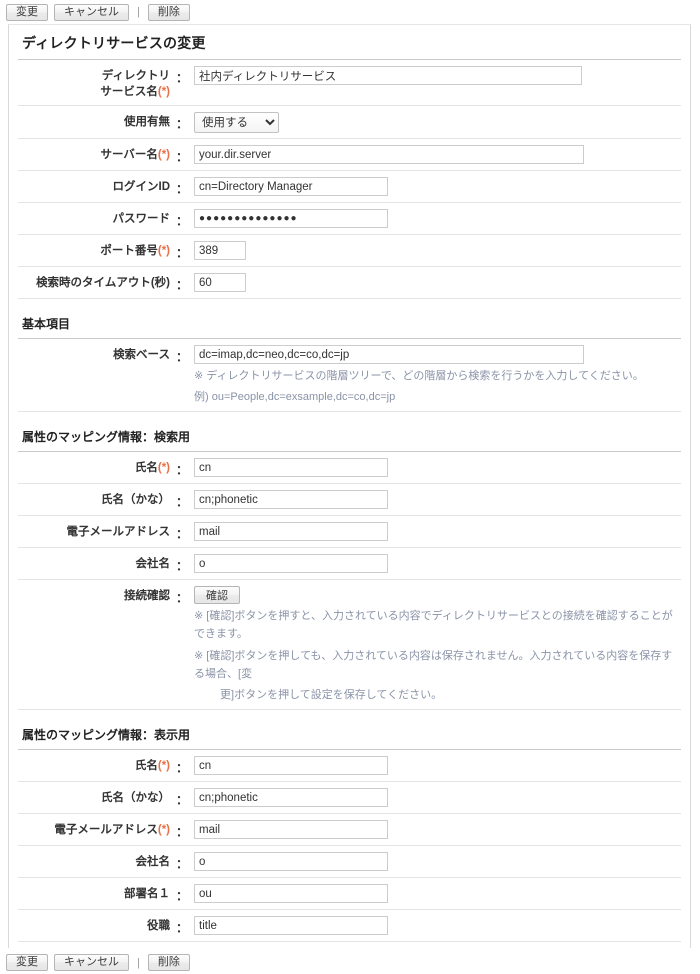  I want to click on row-timeout: 検索時のタイムアウト(秒) ：, so click(349, 283).